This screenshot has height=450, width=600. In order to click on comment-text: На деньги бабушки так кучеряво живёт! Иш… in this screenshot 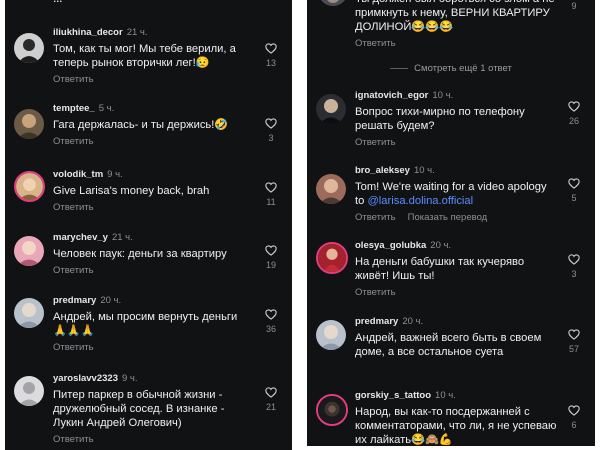, I will do `click(440, 269)`.